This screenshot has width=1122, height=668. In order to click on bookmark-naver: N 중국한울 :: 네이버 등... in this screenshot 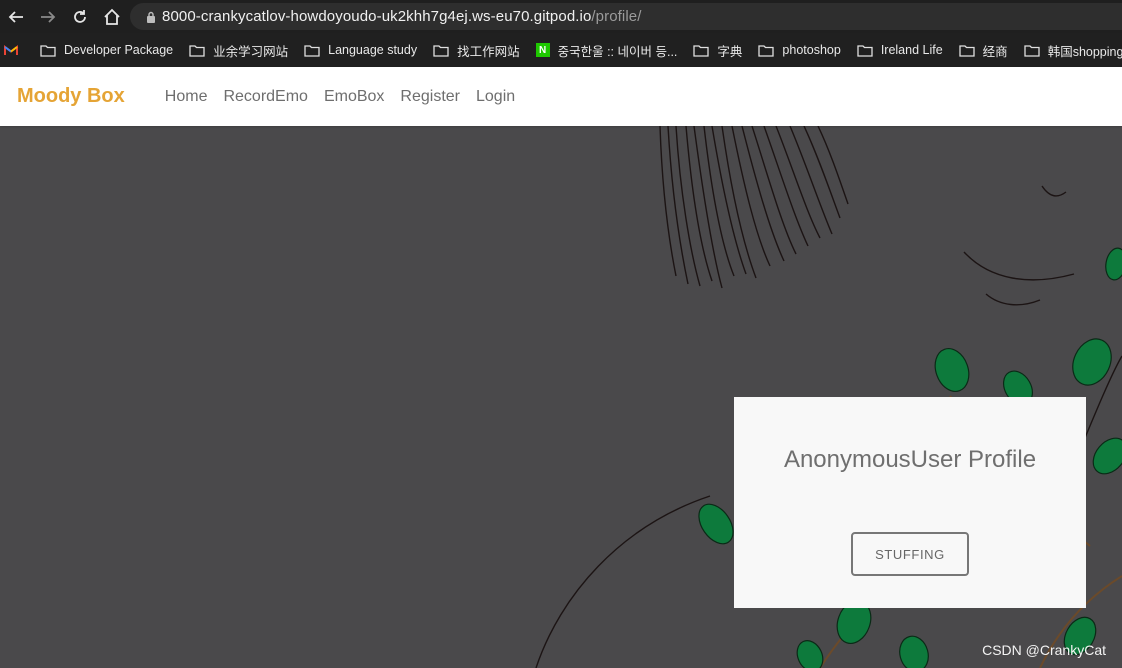, I will do `click(606, 50)`.